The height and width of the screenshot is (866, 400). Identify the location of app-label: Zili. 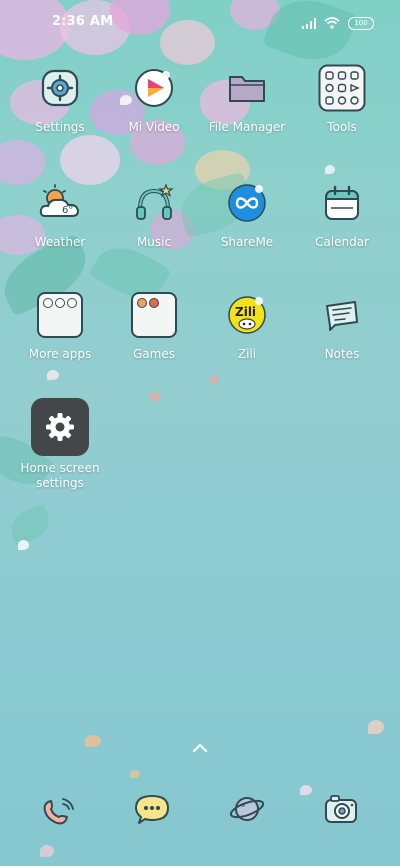
(247, 354).